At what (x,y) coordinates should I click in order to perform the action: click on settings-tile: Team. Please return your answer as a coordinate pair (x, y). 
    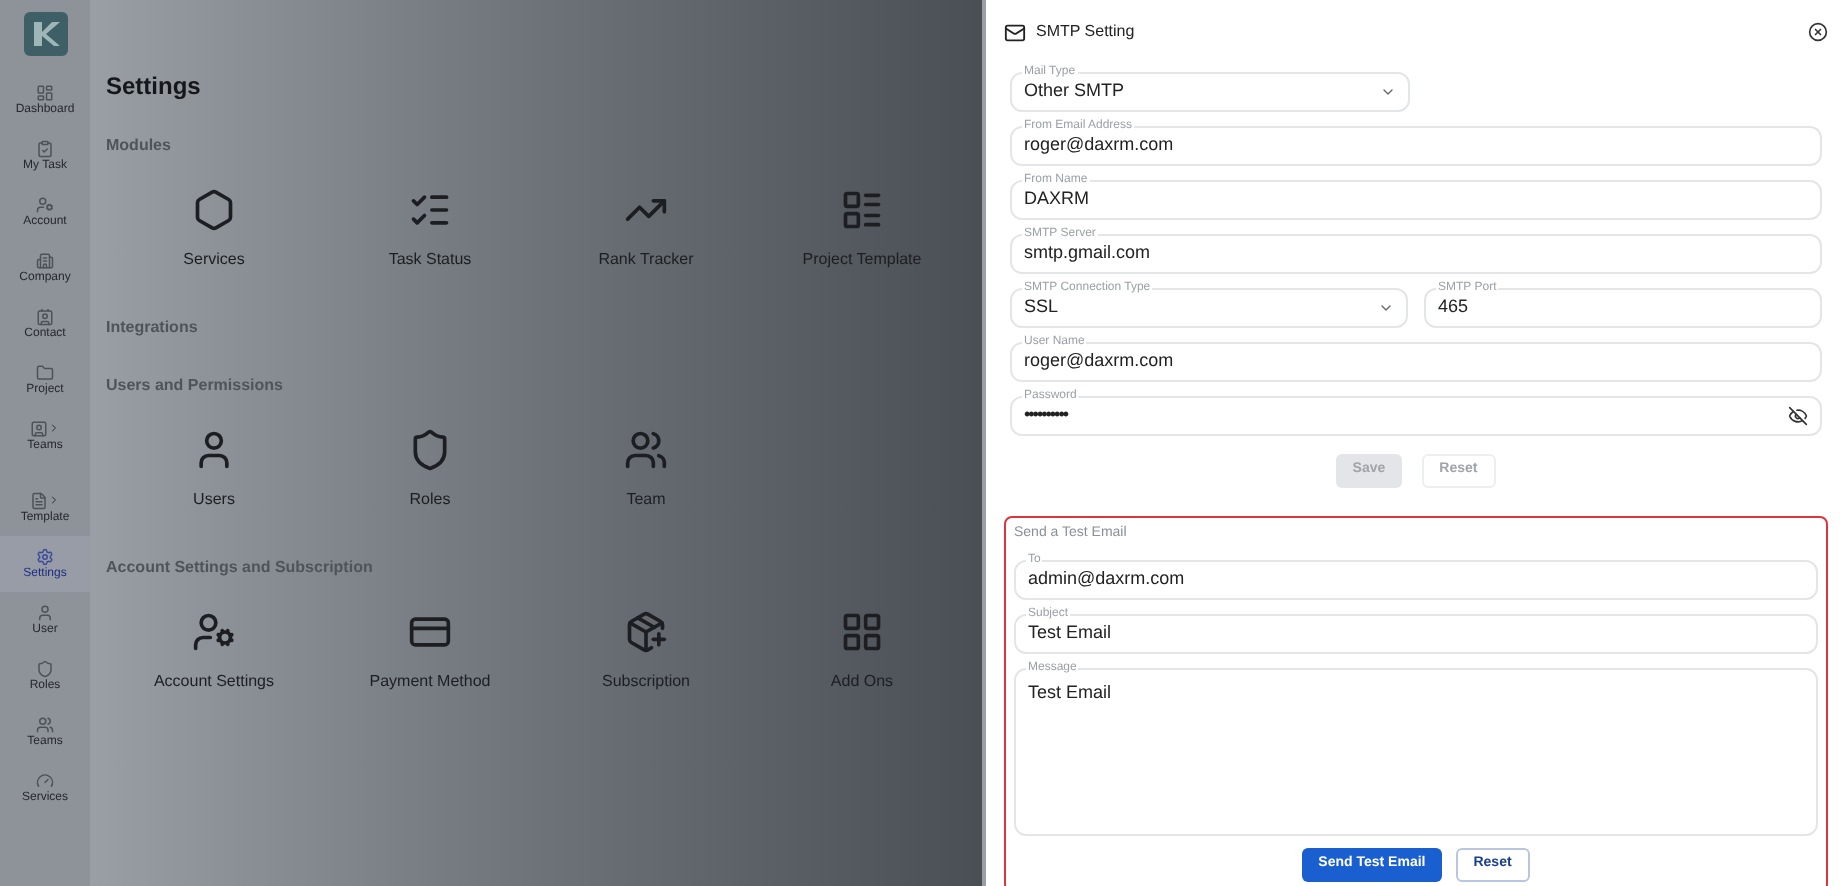
    Looking at the image, I should click on (646, 470).